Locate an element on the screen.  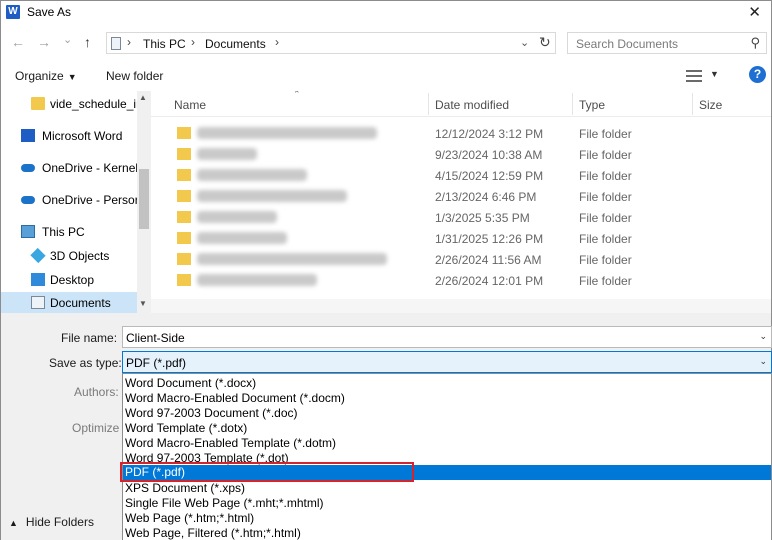
caret-up-icon: ▲ is located at coordinates (13, 523).